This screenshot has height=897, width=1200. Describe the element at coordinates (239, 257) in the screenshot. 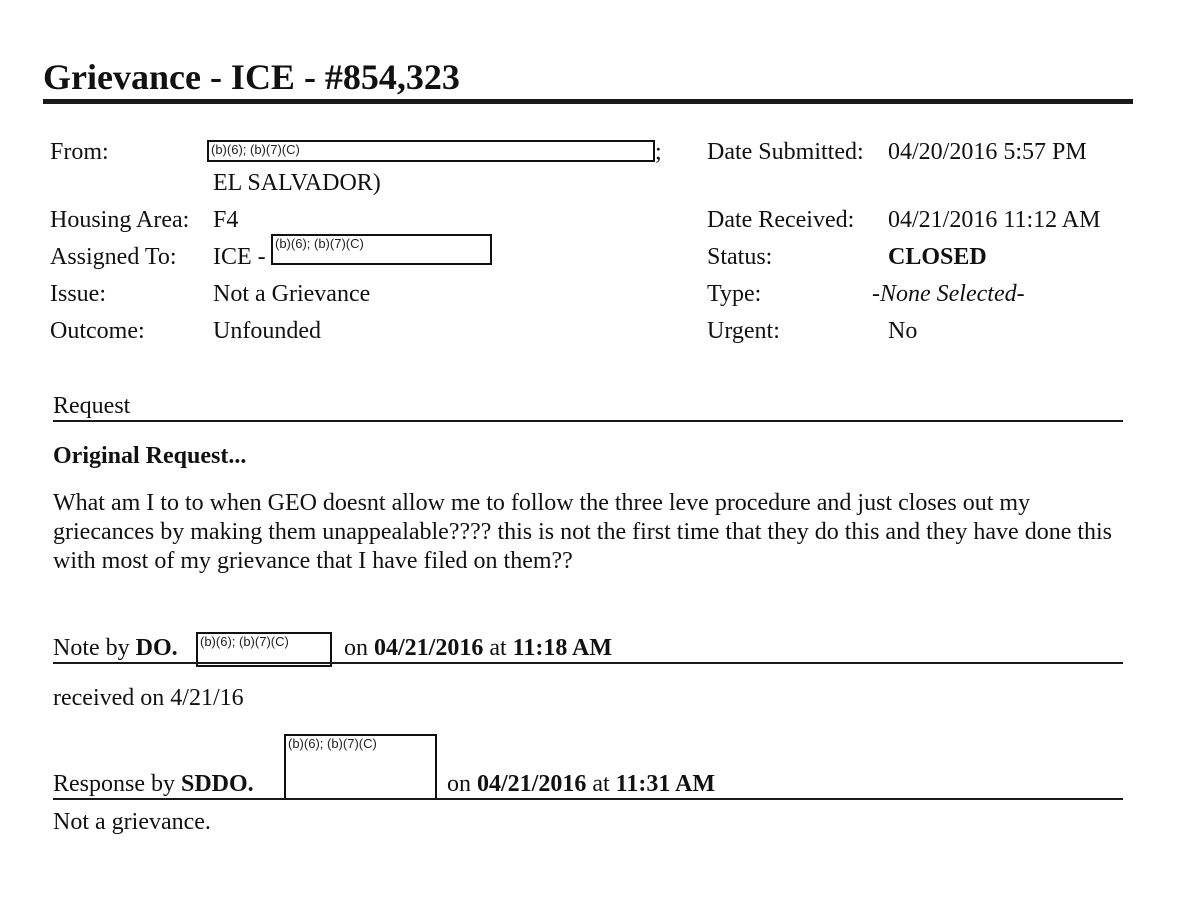

I see `assigned-to-value: ICE -` at that location.